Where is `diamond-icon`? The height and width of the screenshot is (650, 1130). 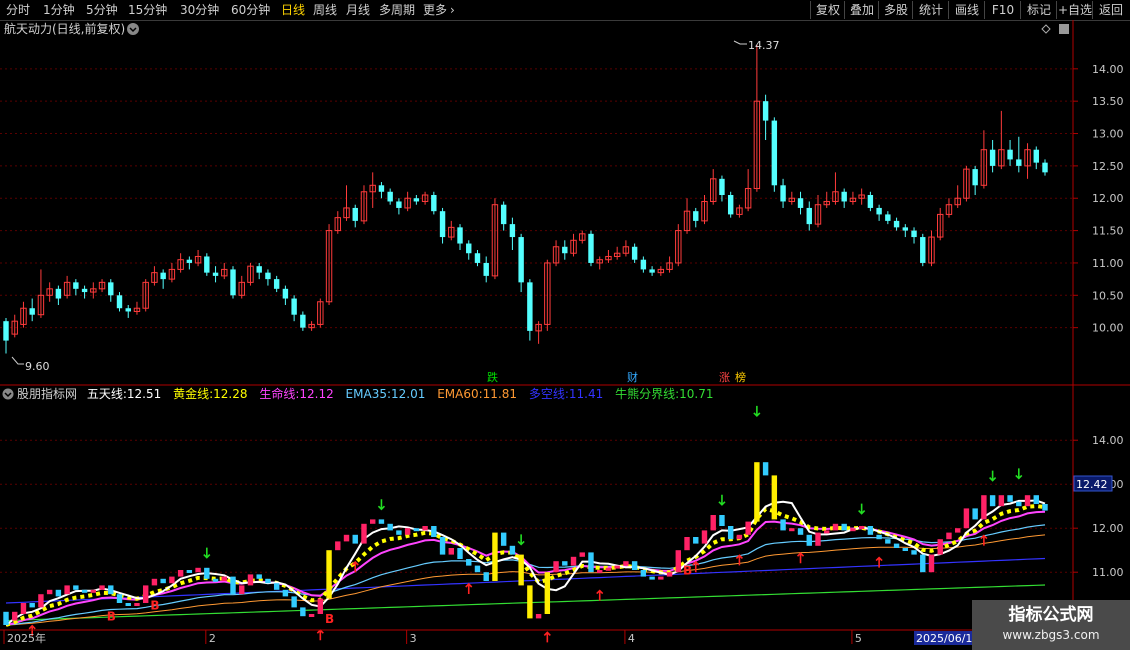 diamond-icon is located at coordinates (1046, 29).